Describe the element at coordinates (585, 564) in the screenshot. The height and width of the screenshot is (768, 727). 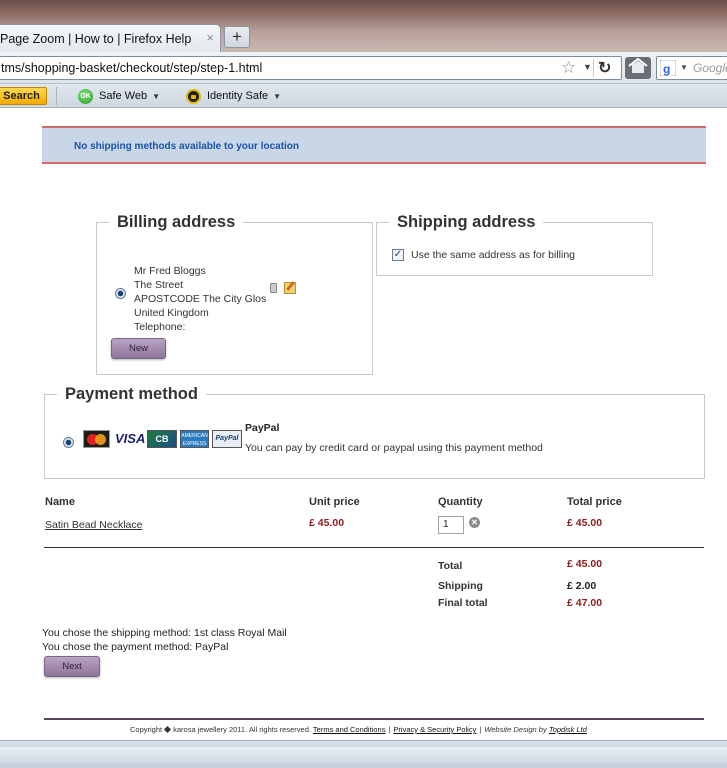
I see `total-value: £ 45.00` at that location.